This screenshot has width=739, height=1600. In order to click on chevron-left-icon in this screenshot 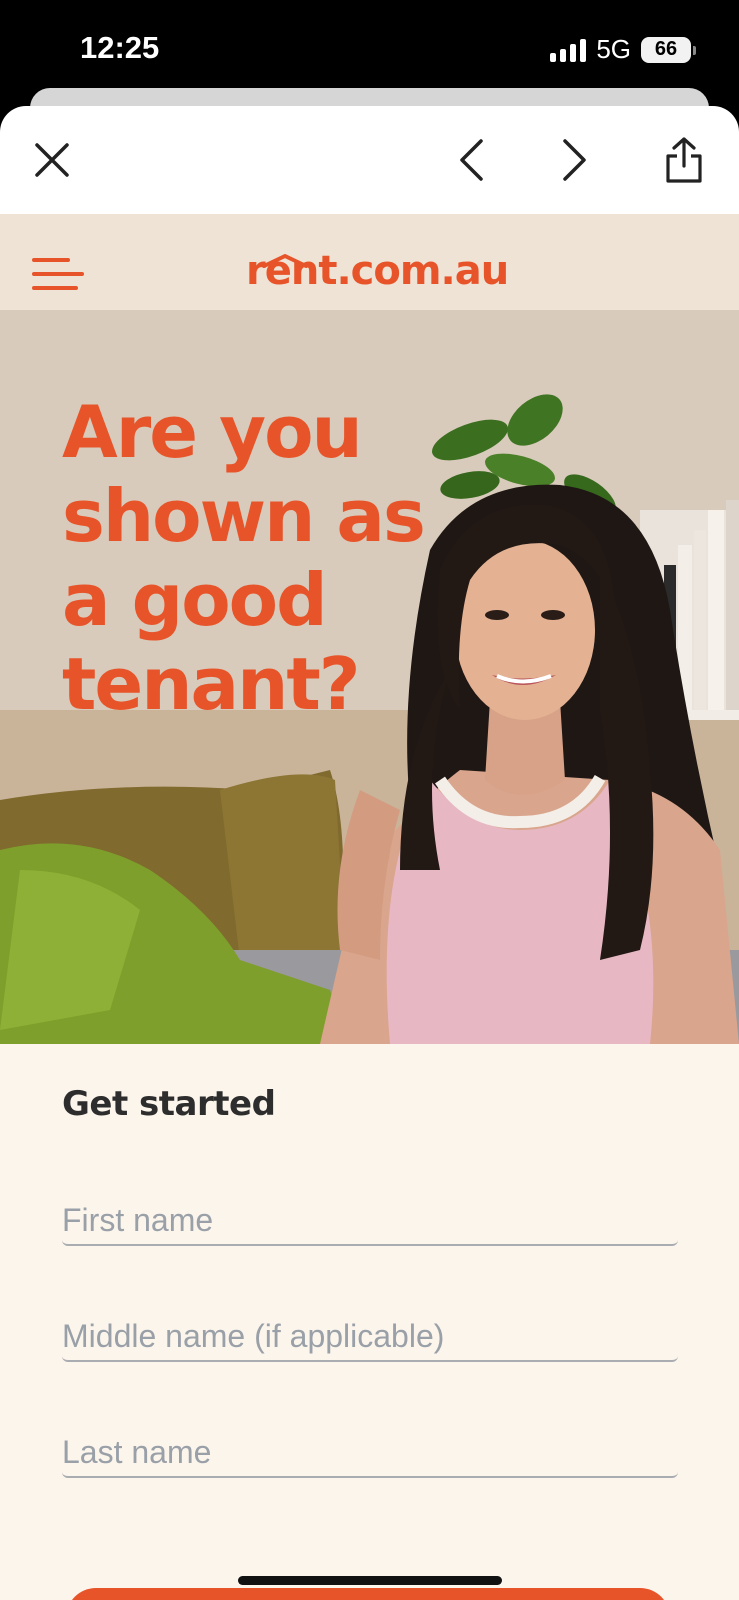, I will do `click(471, 160)`.